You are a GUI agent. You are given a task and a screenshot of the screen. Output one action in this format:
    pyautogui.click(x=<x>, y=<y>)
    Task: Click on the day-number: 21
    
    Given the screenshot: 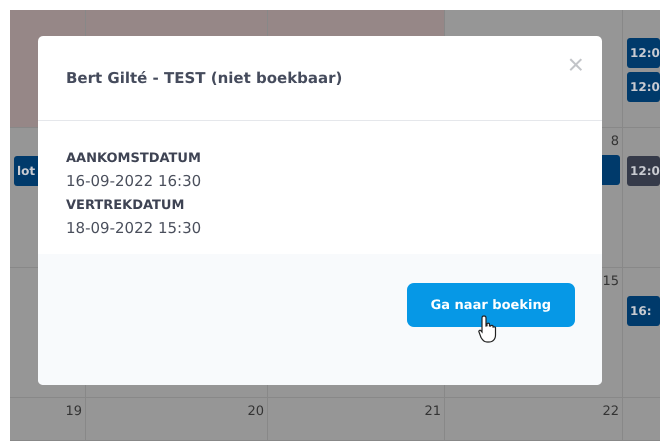 What is the action you would take?
    pyautogui.click(x=433, y=411)
    